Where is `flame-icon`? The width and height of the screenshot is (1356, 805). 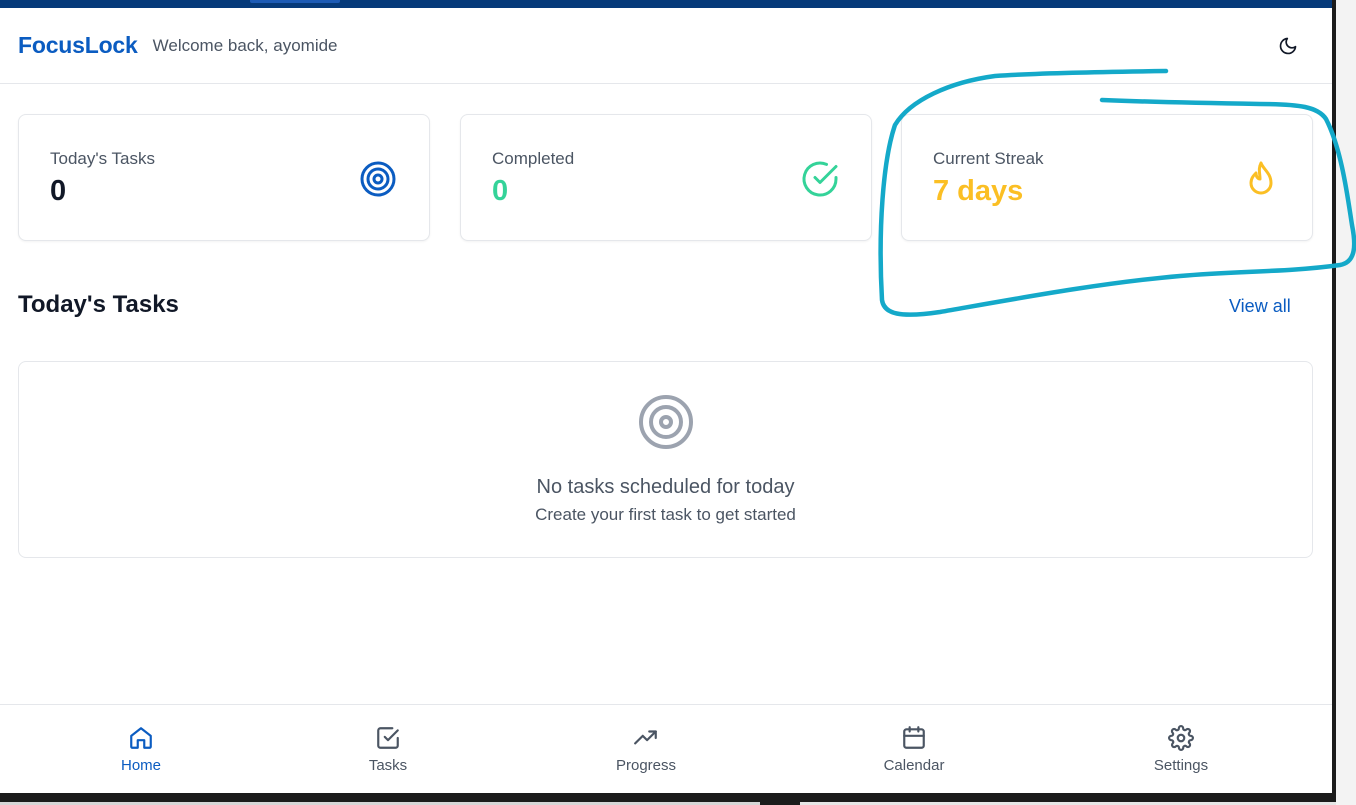
flame-icon is located at coordinates (1261, 178).